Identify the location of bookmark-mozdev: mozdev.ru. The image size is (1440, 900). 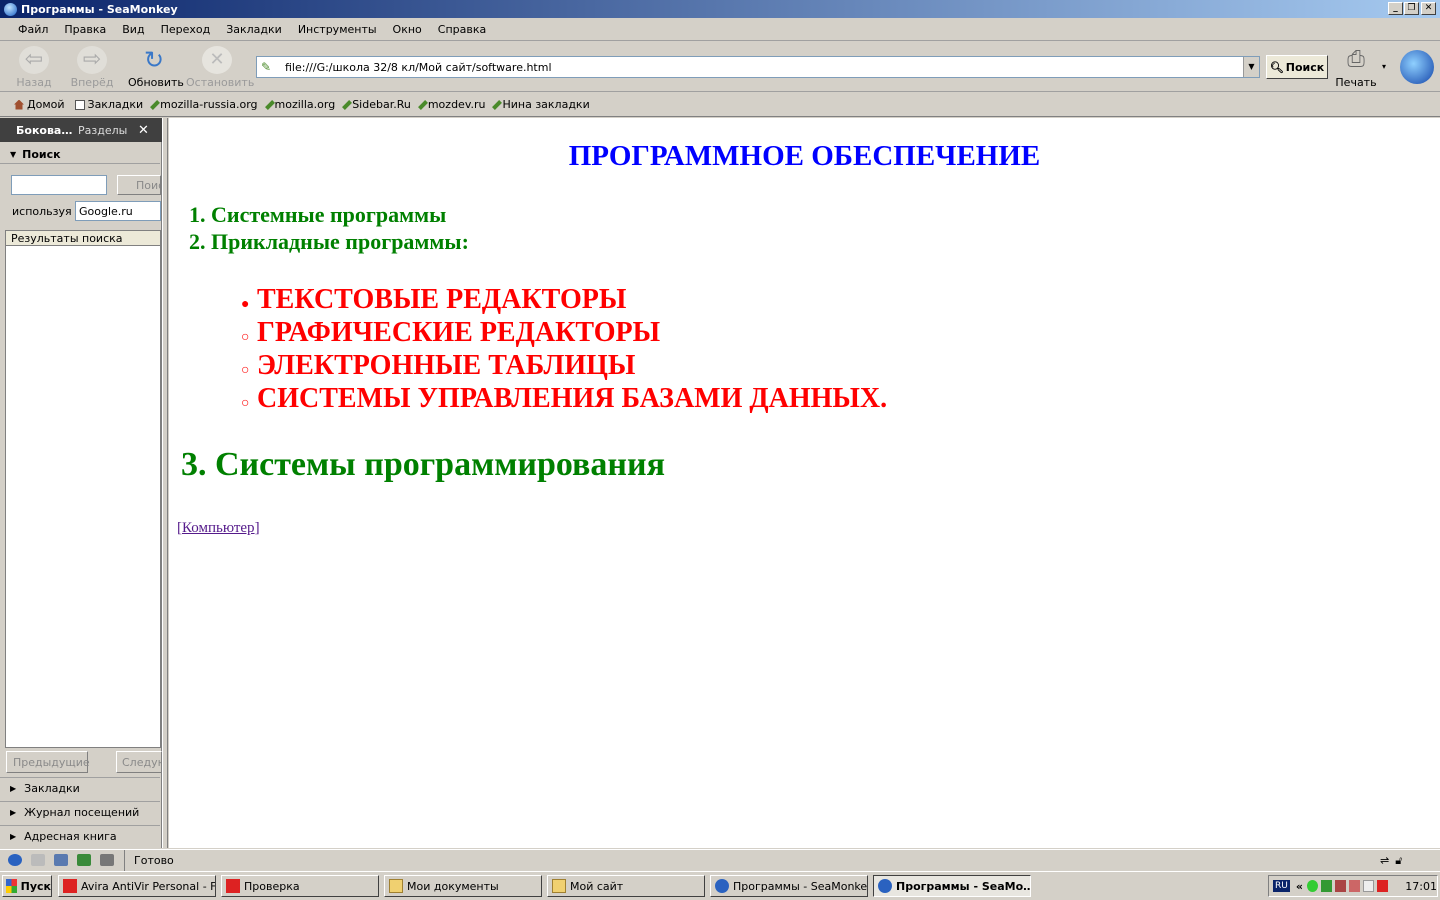
(451, 104).